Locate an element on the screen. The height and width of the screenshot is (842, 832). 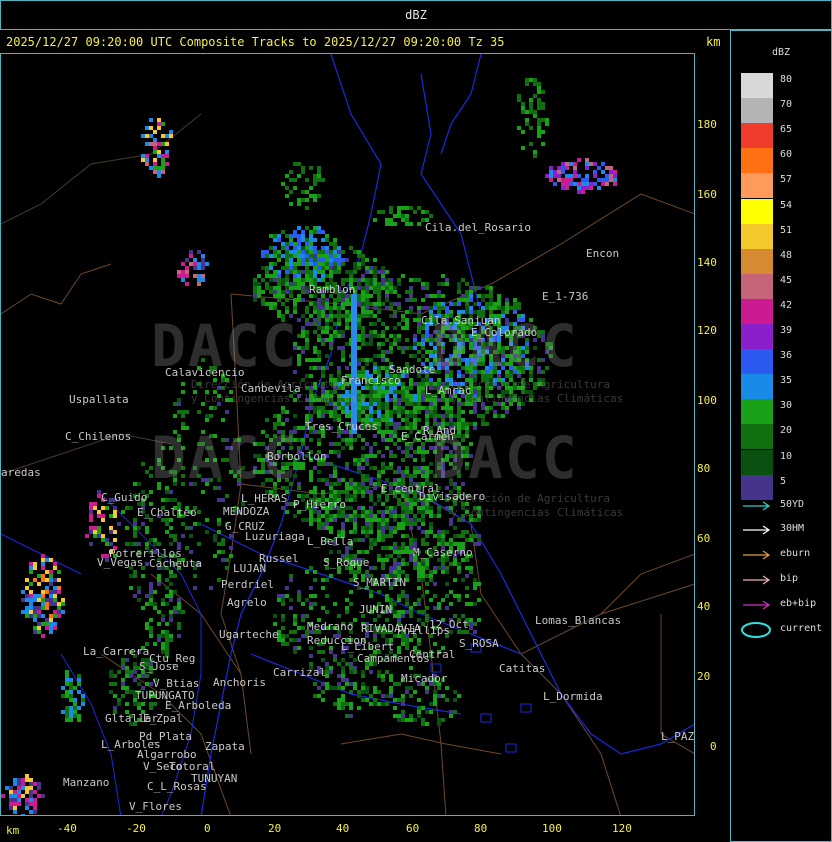
place-label: S_MARTIN is located at coordinates (379, 582).